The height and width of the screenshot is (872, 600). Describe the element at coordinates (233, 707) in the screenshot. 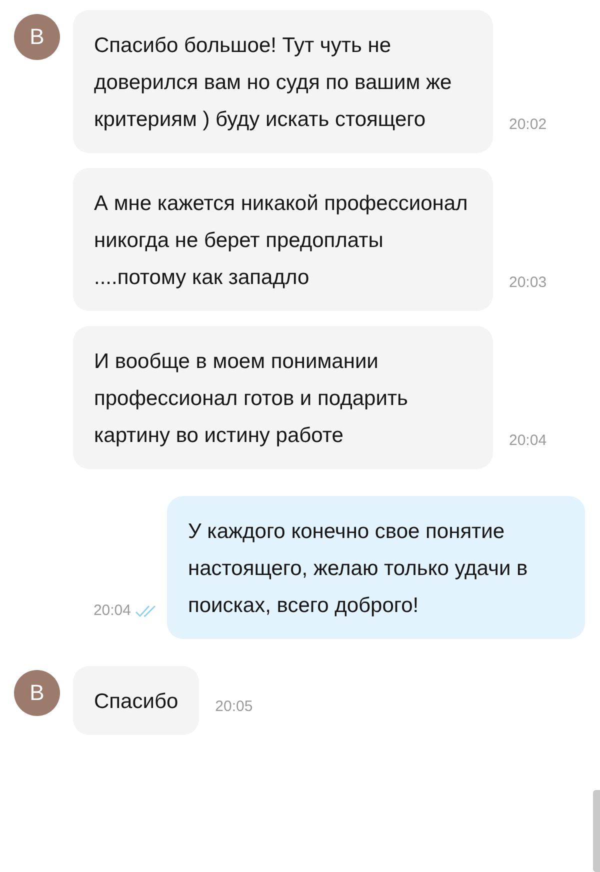

I see `message-time: 20:05` at that location.